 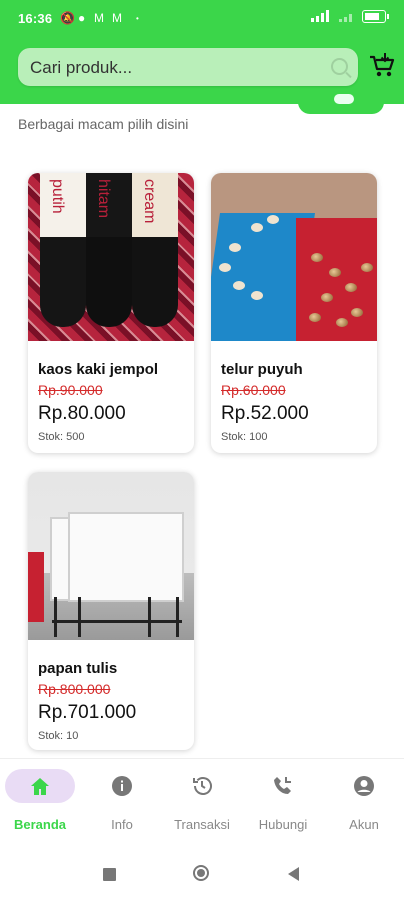 What do you see at coordinates (111, 257) in the screenshot?
I see `product-image: putih hitam cream` at bounding box center [111, 257].